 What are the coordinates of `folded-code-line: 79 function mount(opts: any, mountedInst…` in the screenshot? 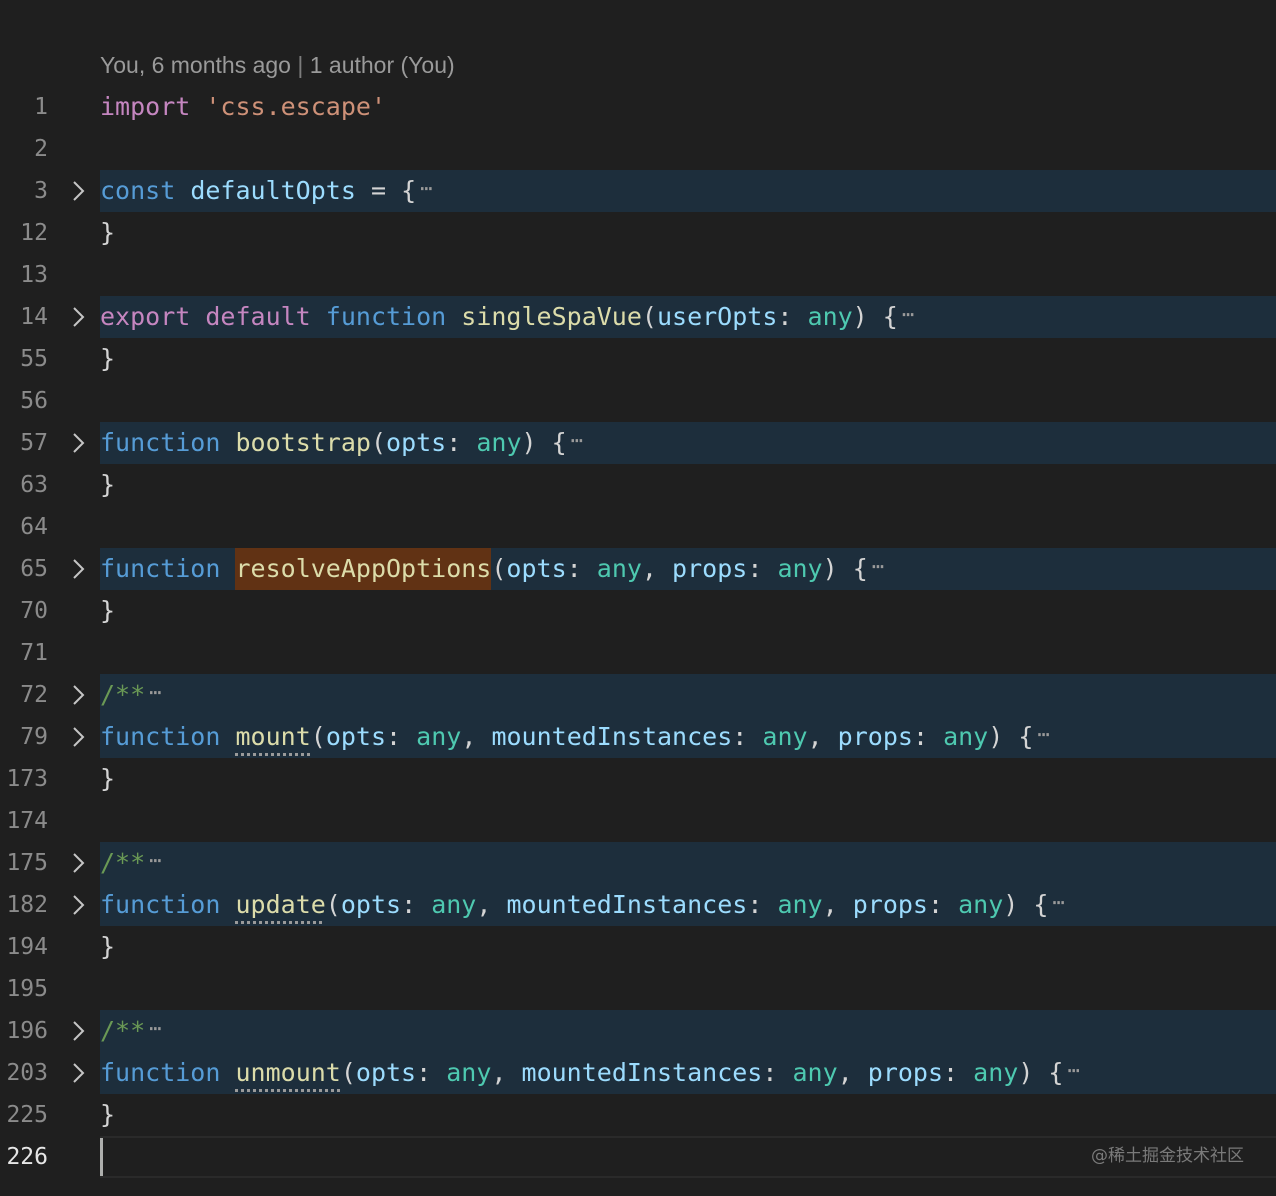 It's located at (638, 737).